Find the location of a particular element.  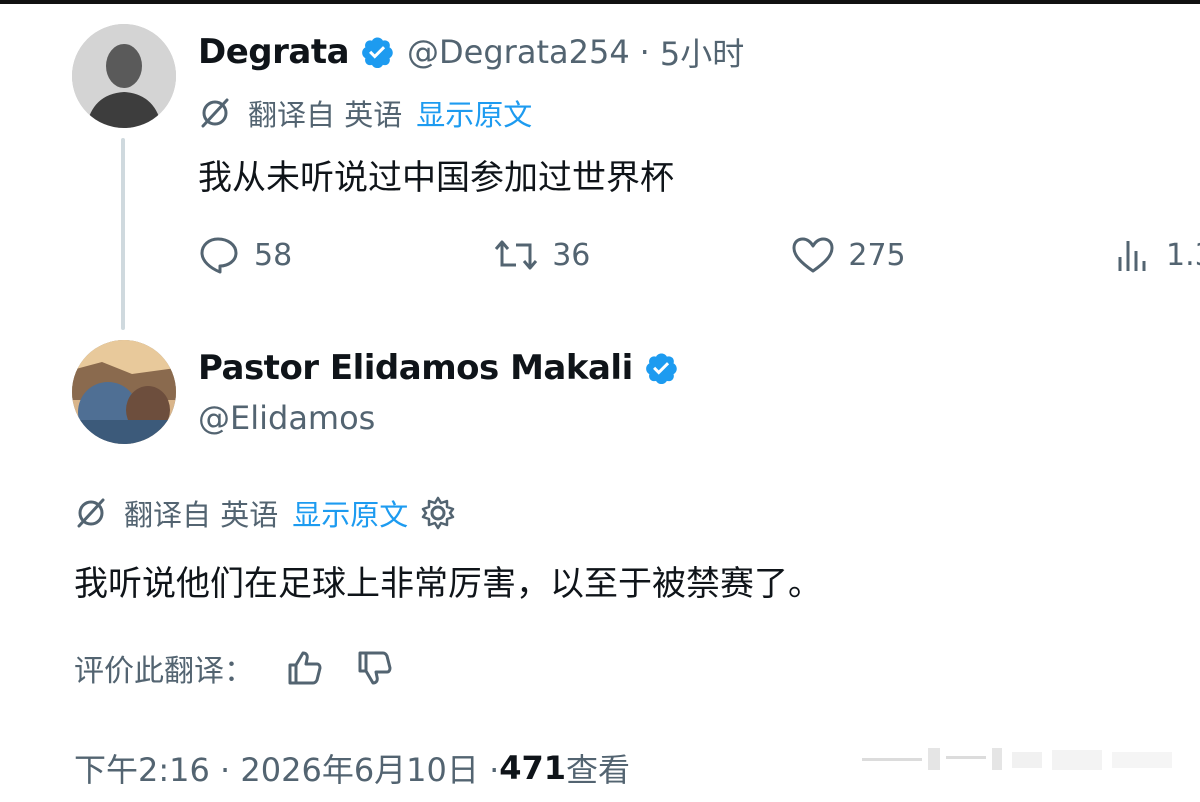

tweet2-translation-bar: 翻译自 英语 显示原文 is located at coordinates (265, 513).